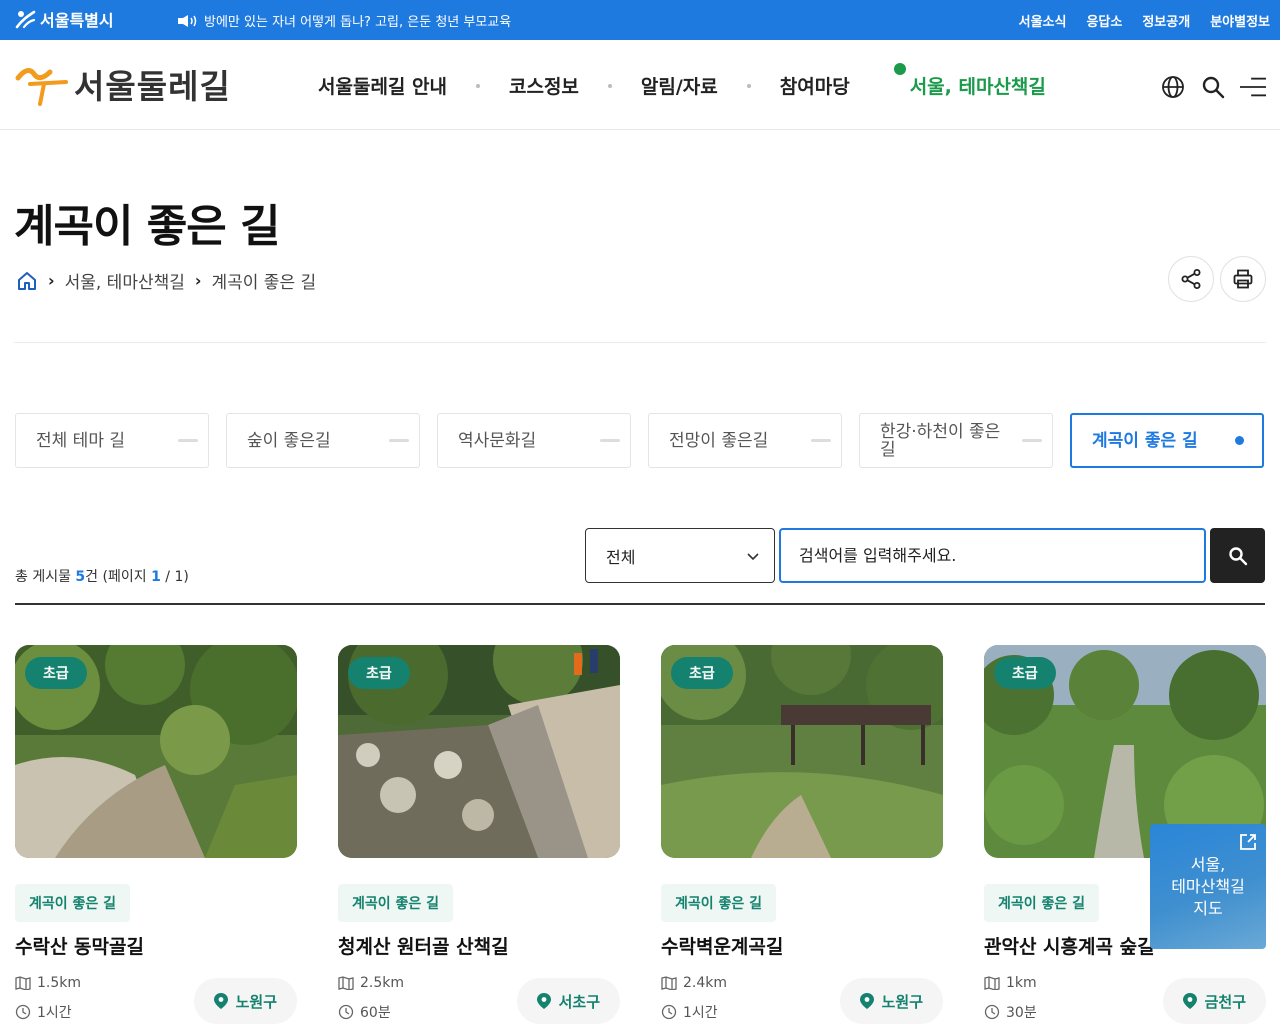  Describe the element at coordinates (156, 577) in the screenshot. I see `current-page: 1` at that location.